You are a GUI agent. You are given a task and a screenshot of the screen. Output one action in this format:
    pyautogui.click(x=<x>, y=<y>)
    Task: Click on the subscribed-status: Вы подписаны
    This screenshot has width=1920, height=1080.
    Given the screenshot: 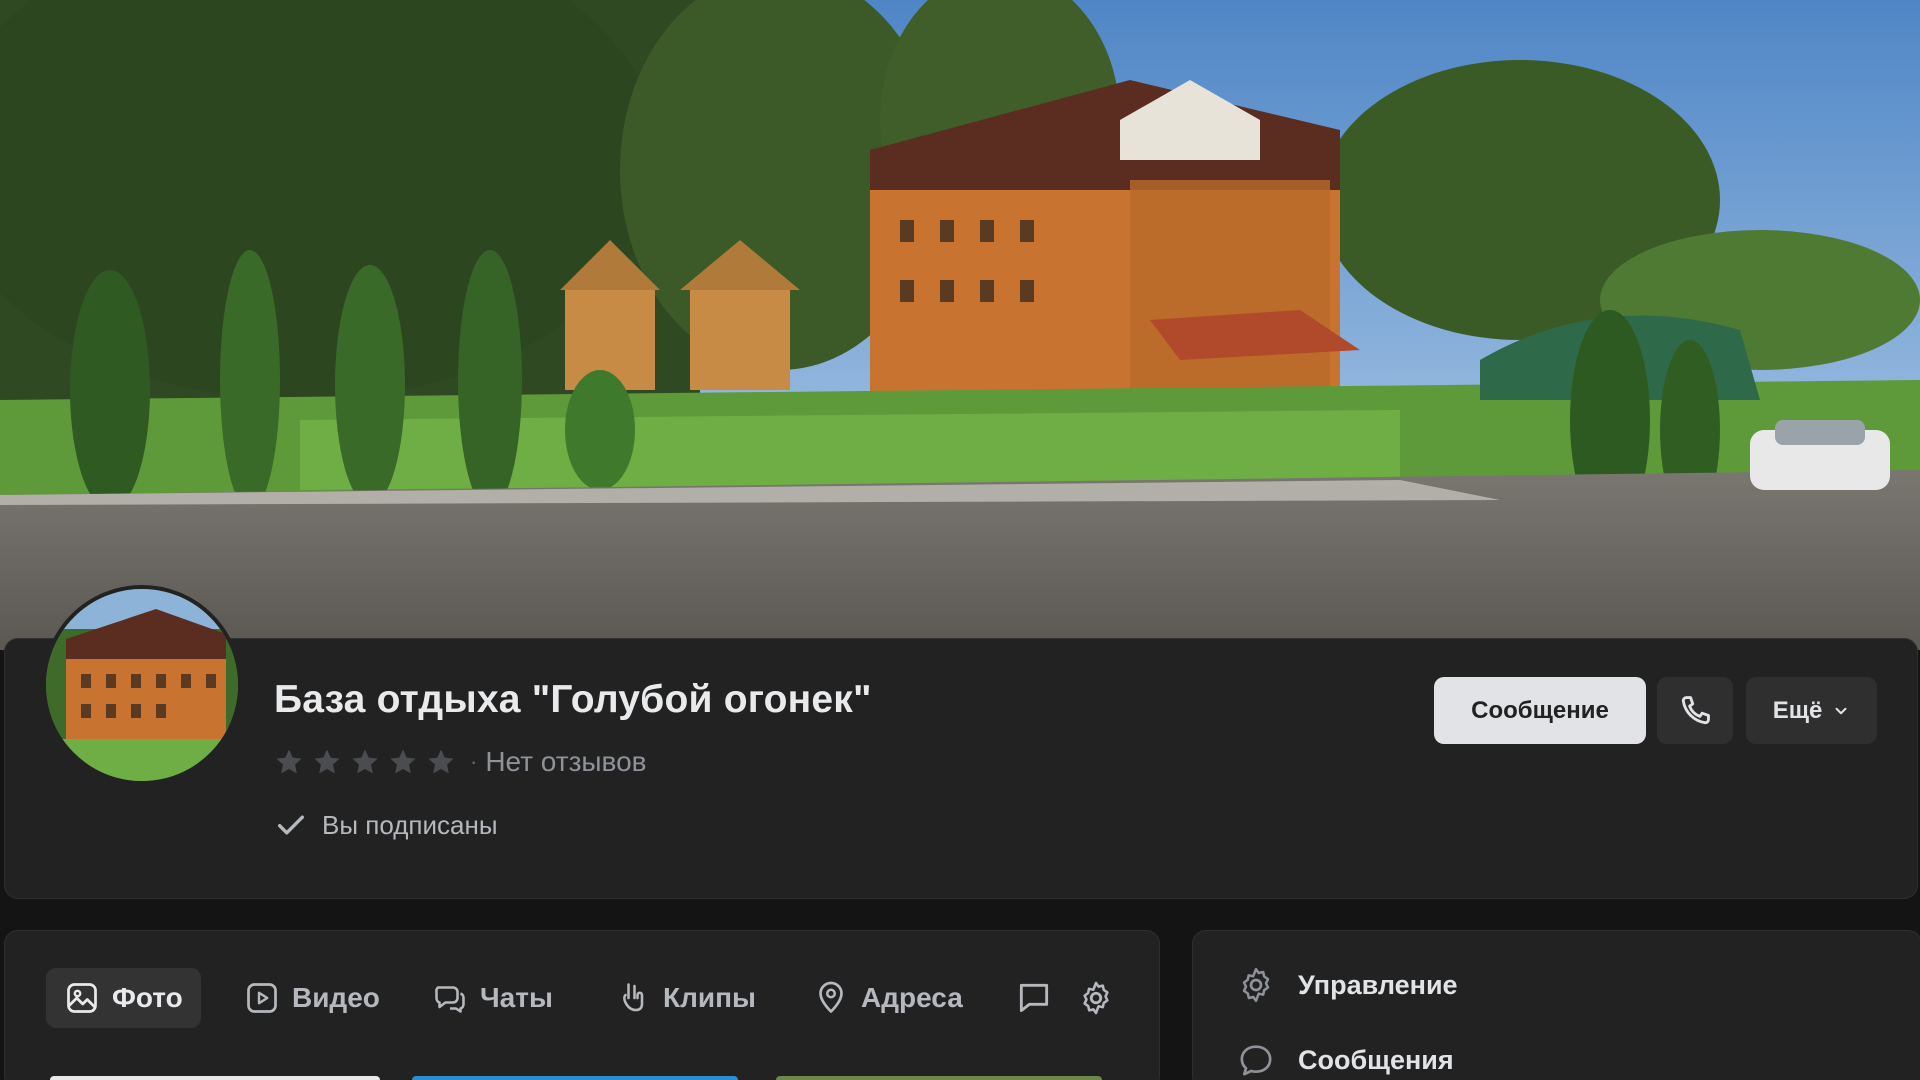 What is the action you would take?
    pyautogui.click(x=386, y=825)
    